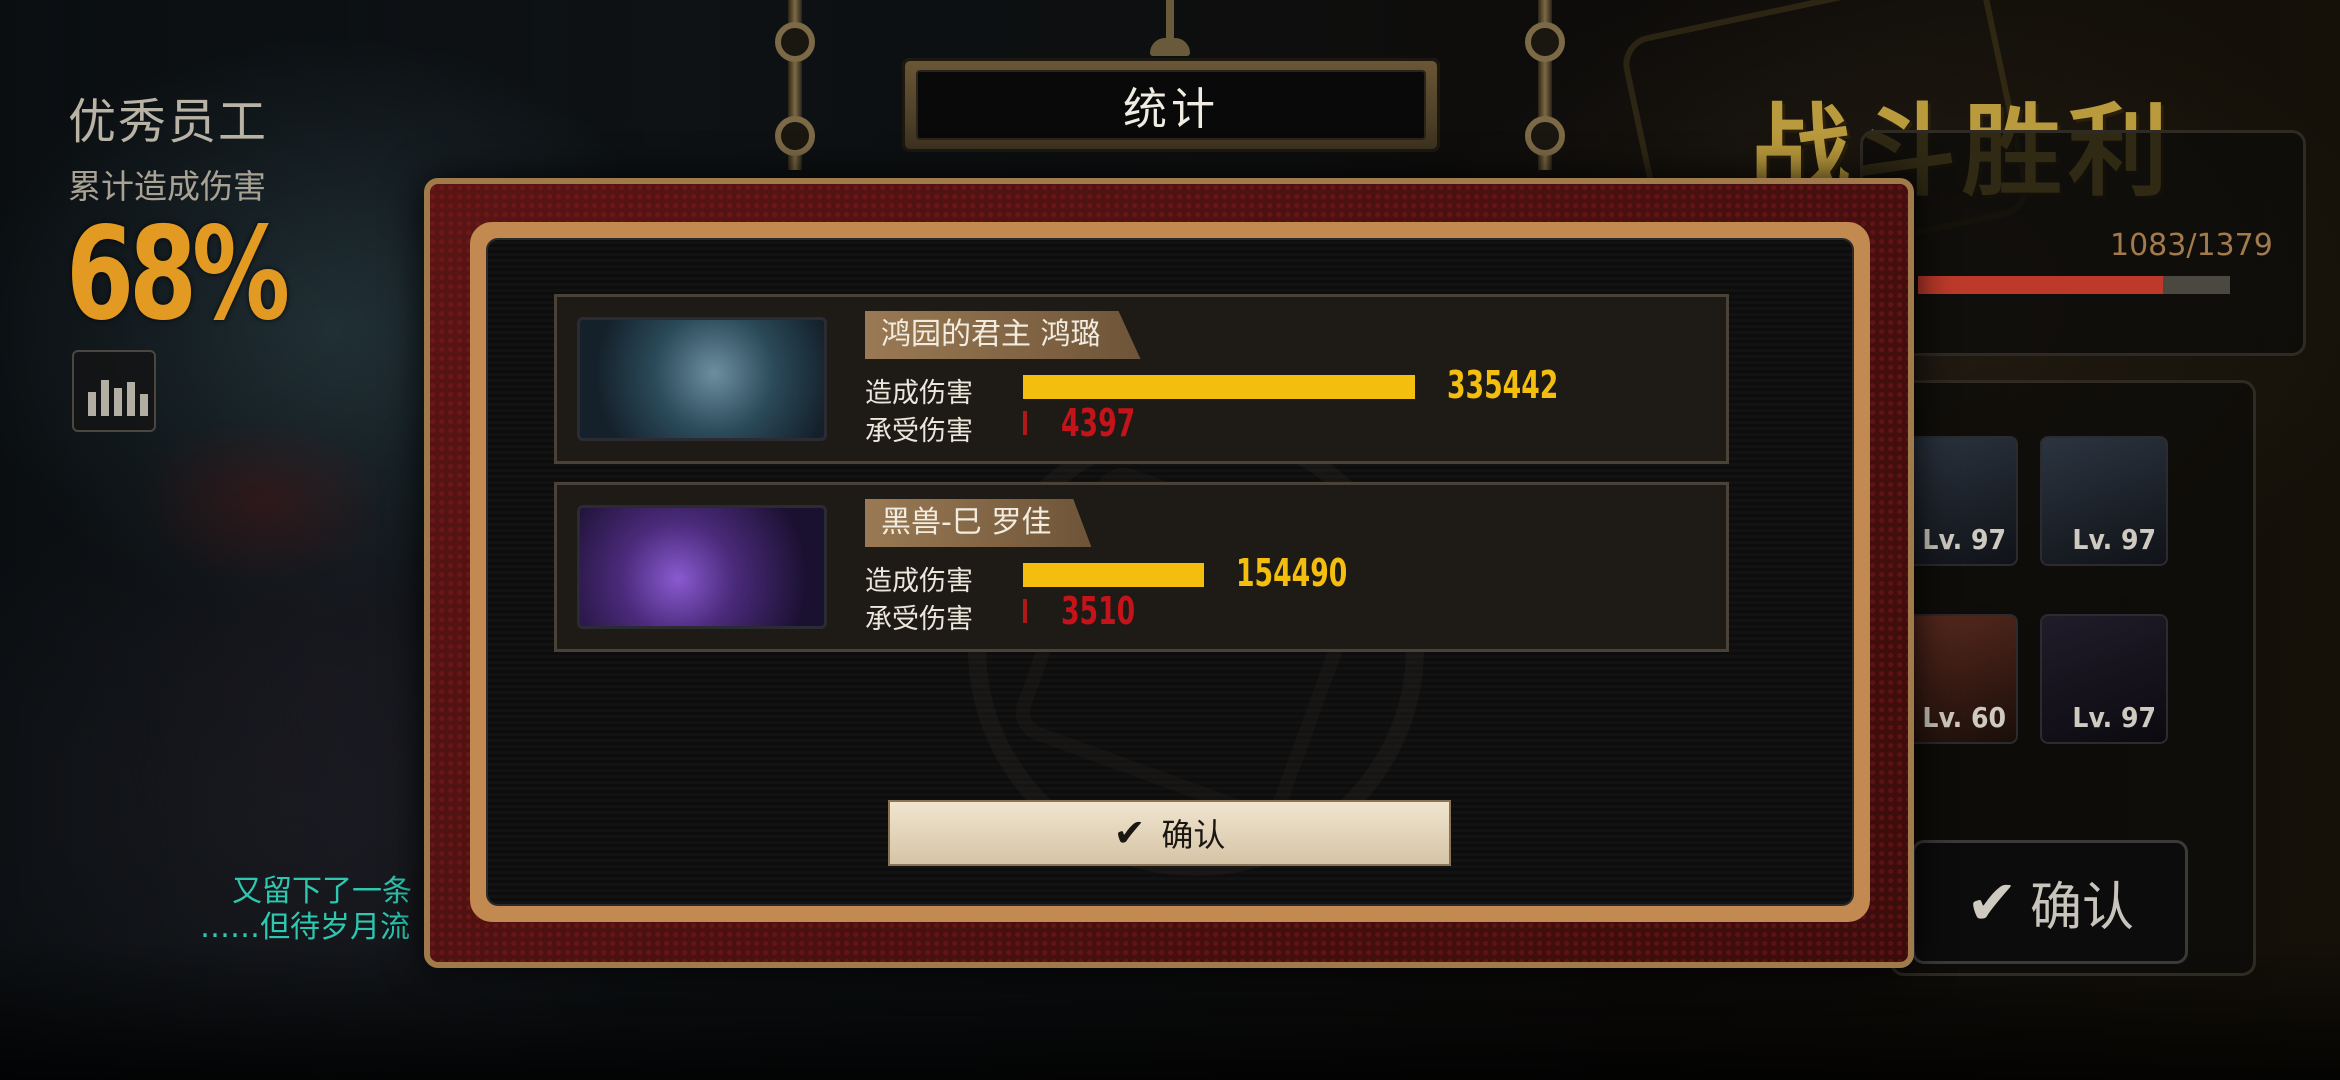 This screenshot has width=2340, height=1080. Describe the element at coordinates (2041, 285) in the screenshot. I see `exp-bar-fill` at that location.